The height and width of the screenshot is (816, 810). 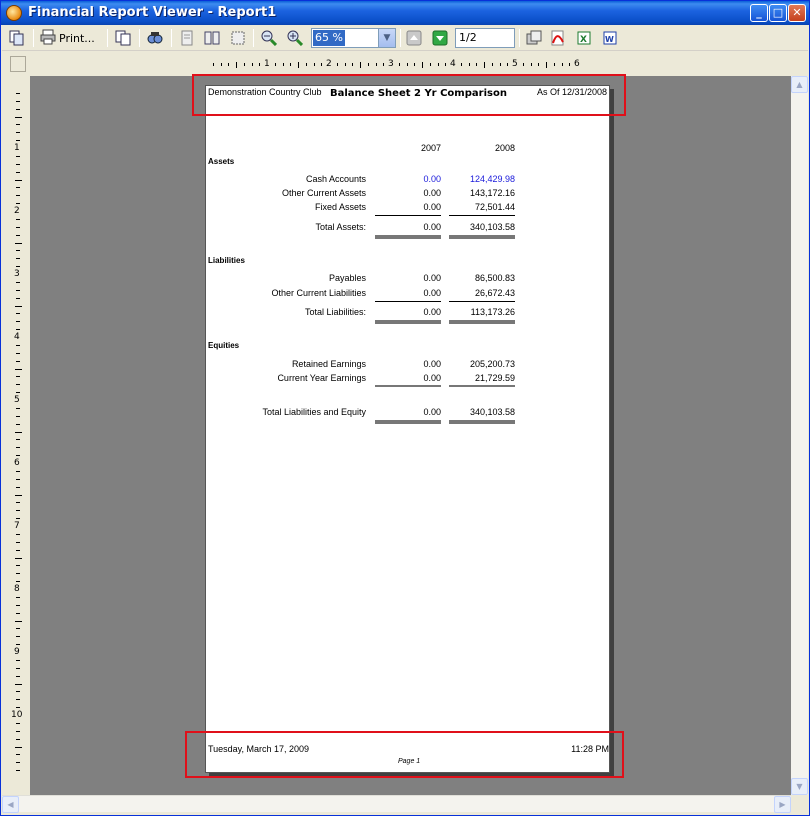 I want to click on horizontal-ruler: 1 2 3 4 5 6, so click(x=407, y=65).